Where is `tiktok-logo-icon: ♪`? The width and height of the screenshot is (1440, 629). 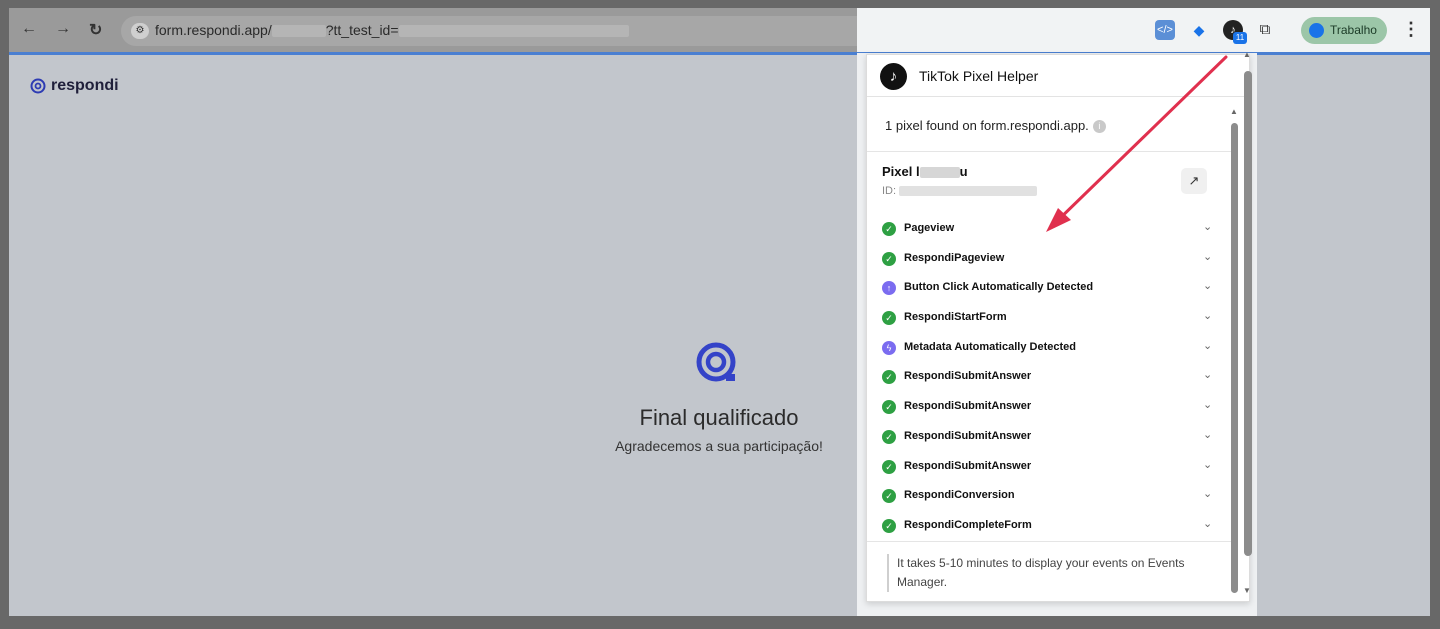
tiktok-logo-icon: ♪ is located at coordinates (893, 76).